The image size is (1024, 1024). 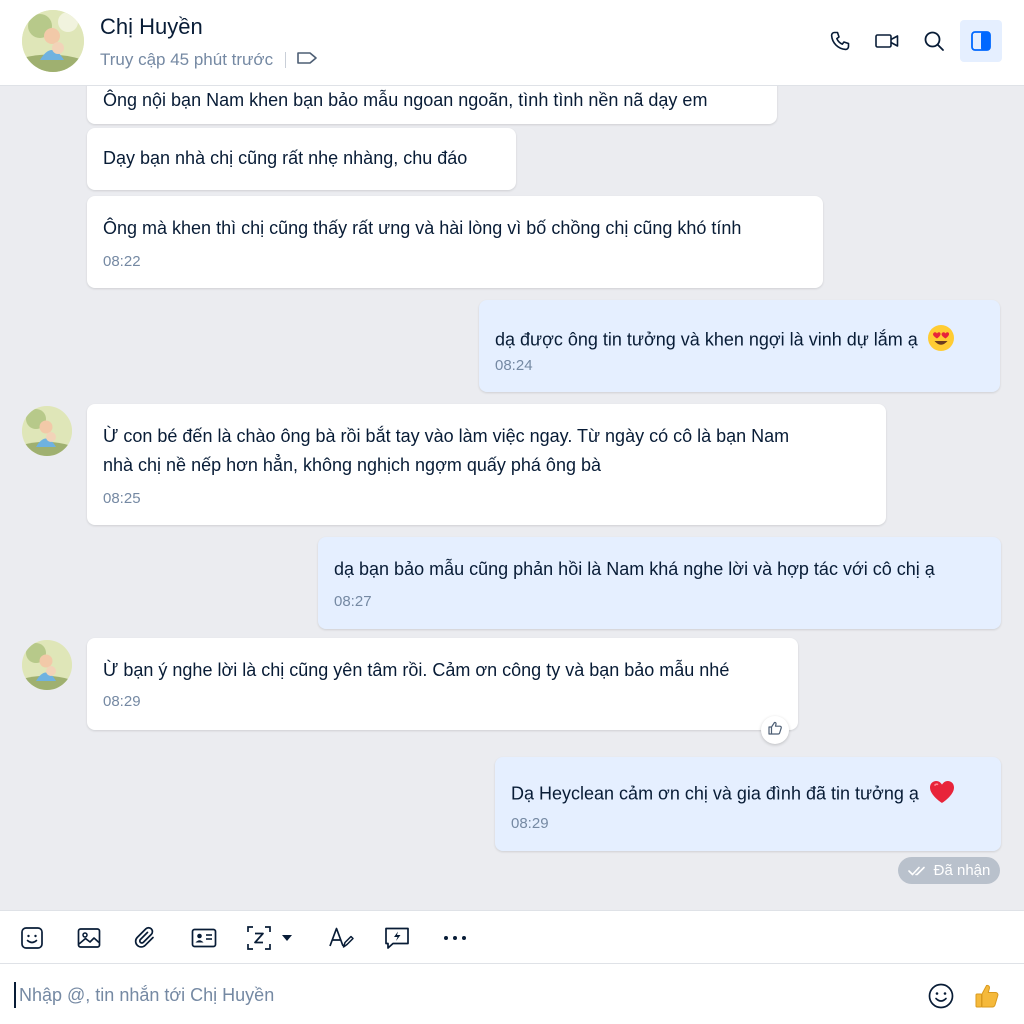 I want to click on screenshot-button, so click(x=275, y=938).